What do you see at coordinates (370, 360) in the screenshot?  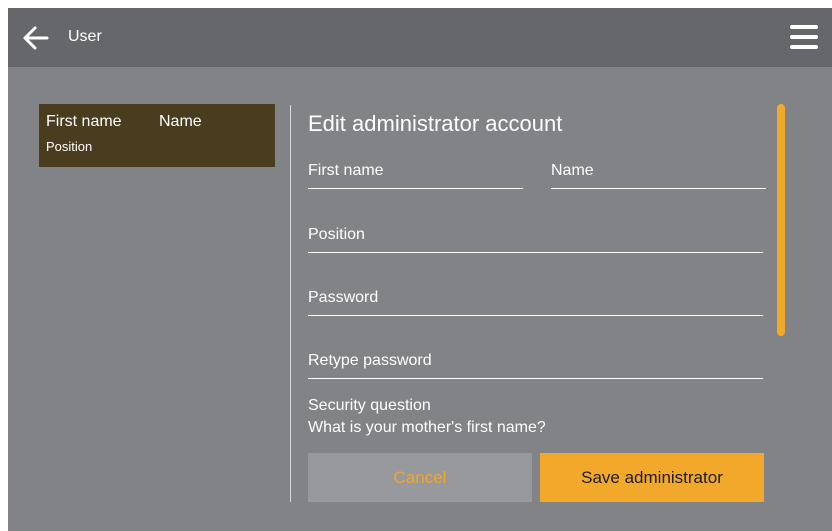 I see `retype-password-label: Retype password` at bounding box center [370, 360].